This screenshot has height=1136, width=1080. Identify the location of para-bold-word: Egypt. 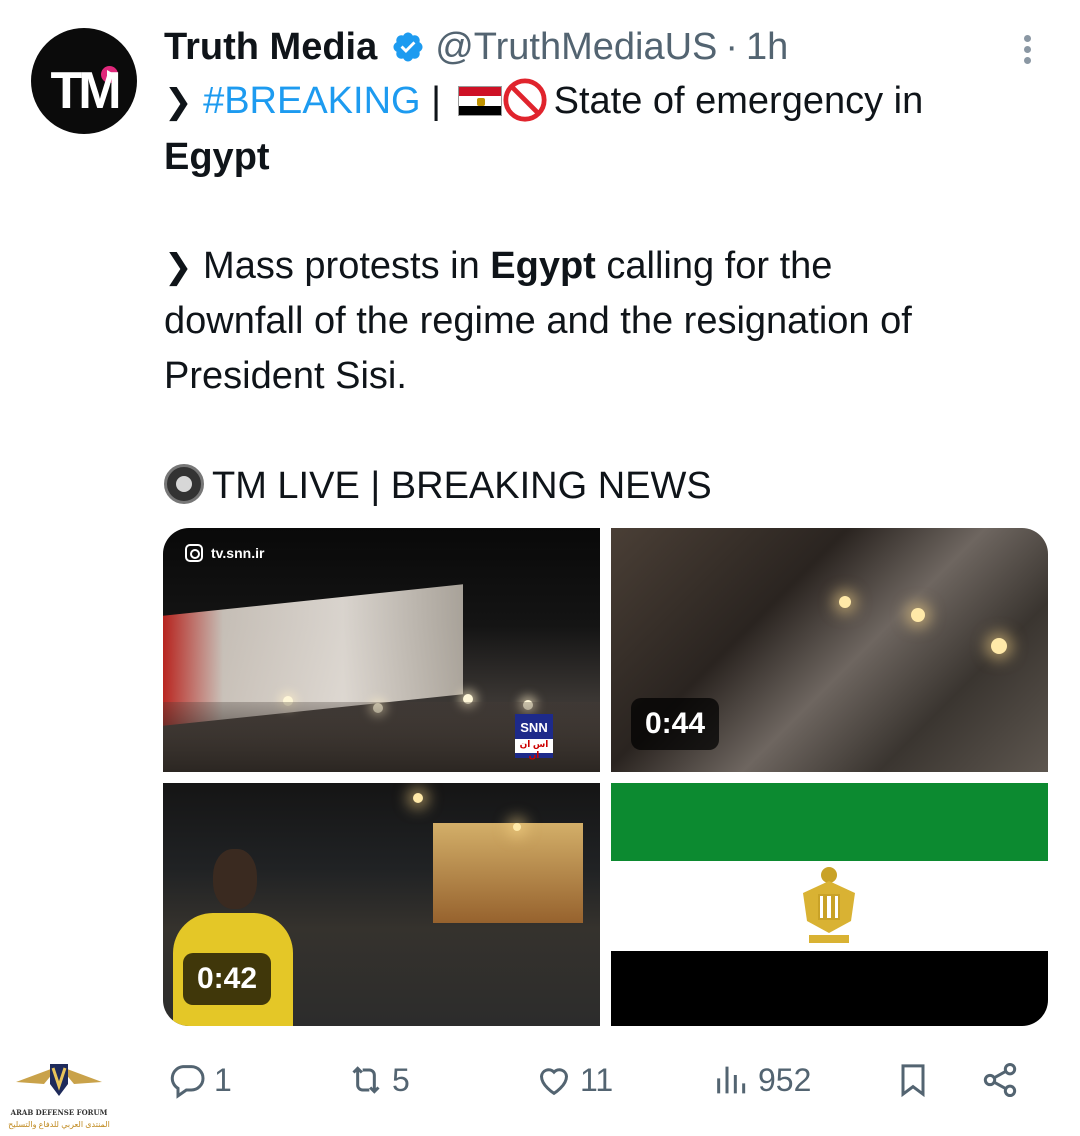
(543, 266).